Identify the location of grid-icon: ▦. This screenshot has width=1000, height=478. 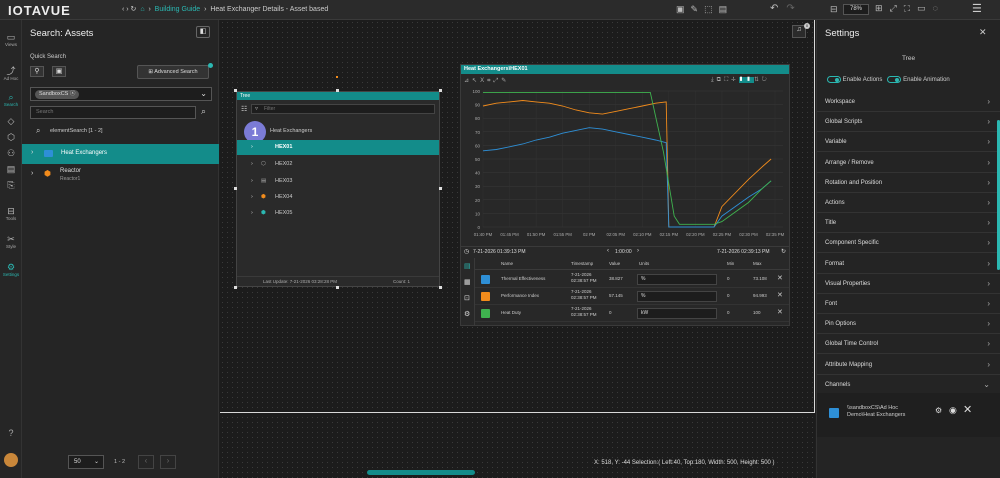
(467, 282).